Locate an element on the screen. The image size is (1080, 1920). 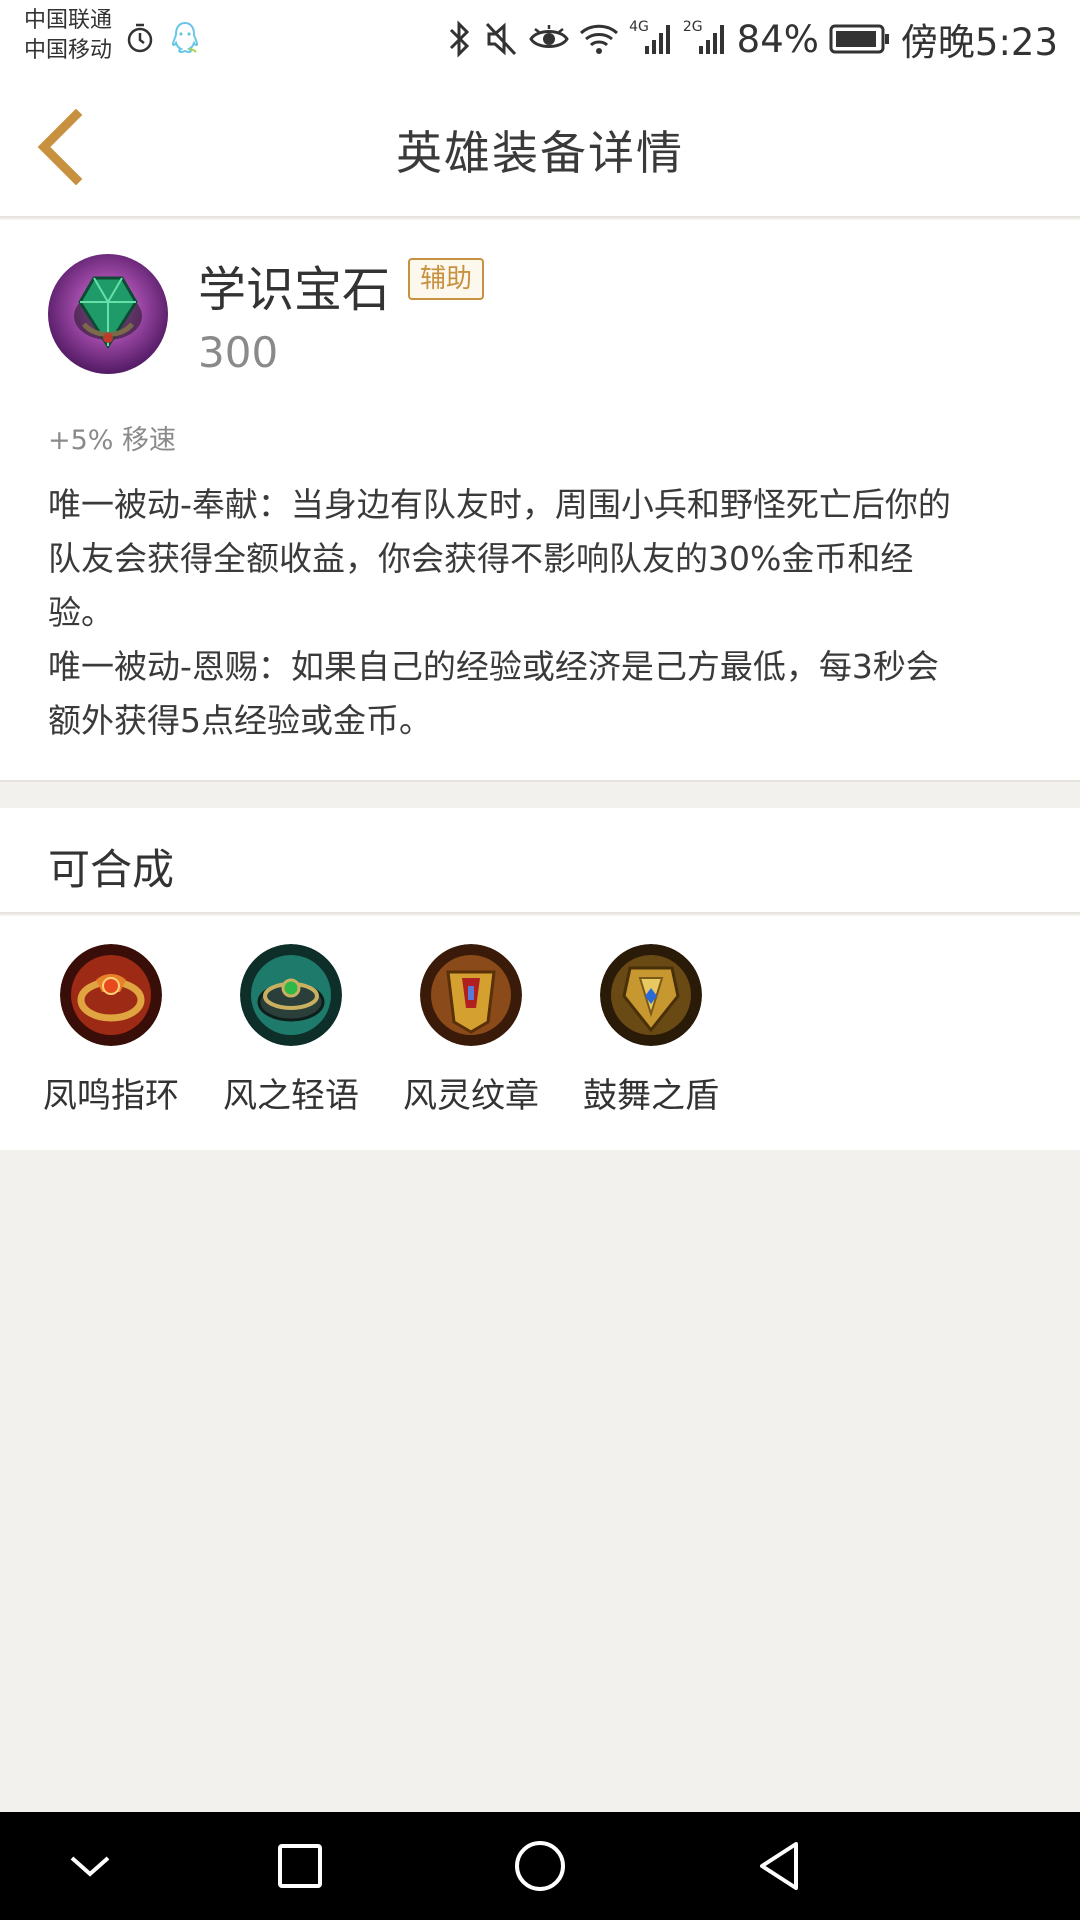
home-icon is located at coordinates (540, 1866).